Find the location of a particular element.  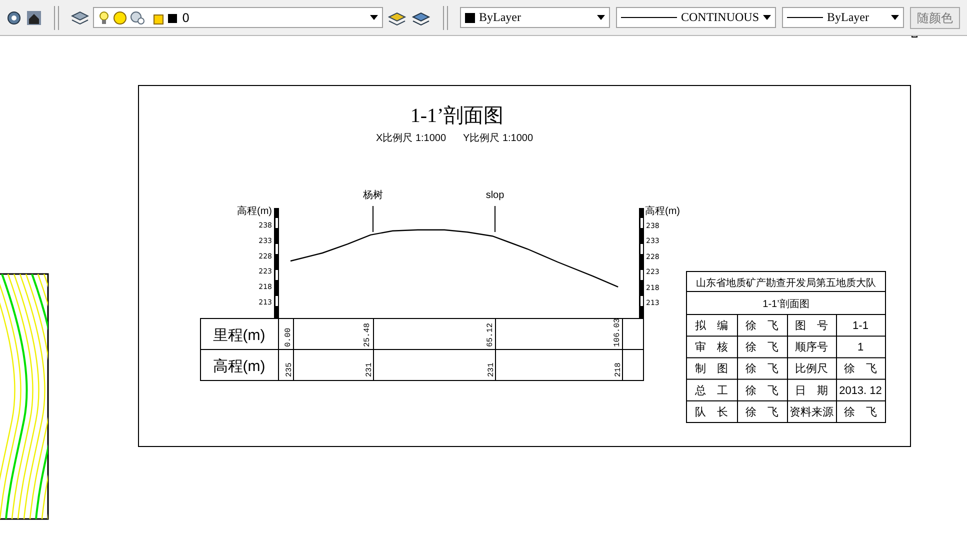

title-block-cell: 顺序号 is located at coordinates (811, 348).